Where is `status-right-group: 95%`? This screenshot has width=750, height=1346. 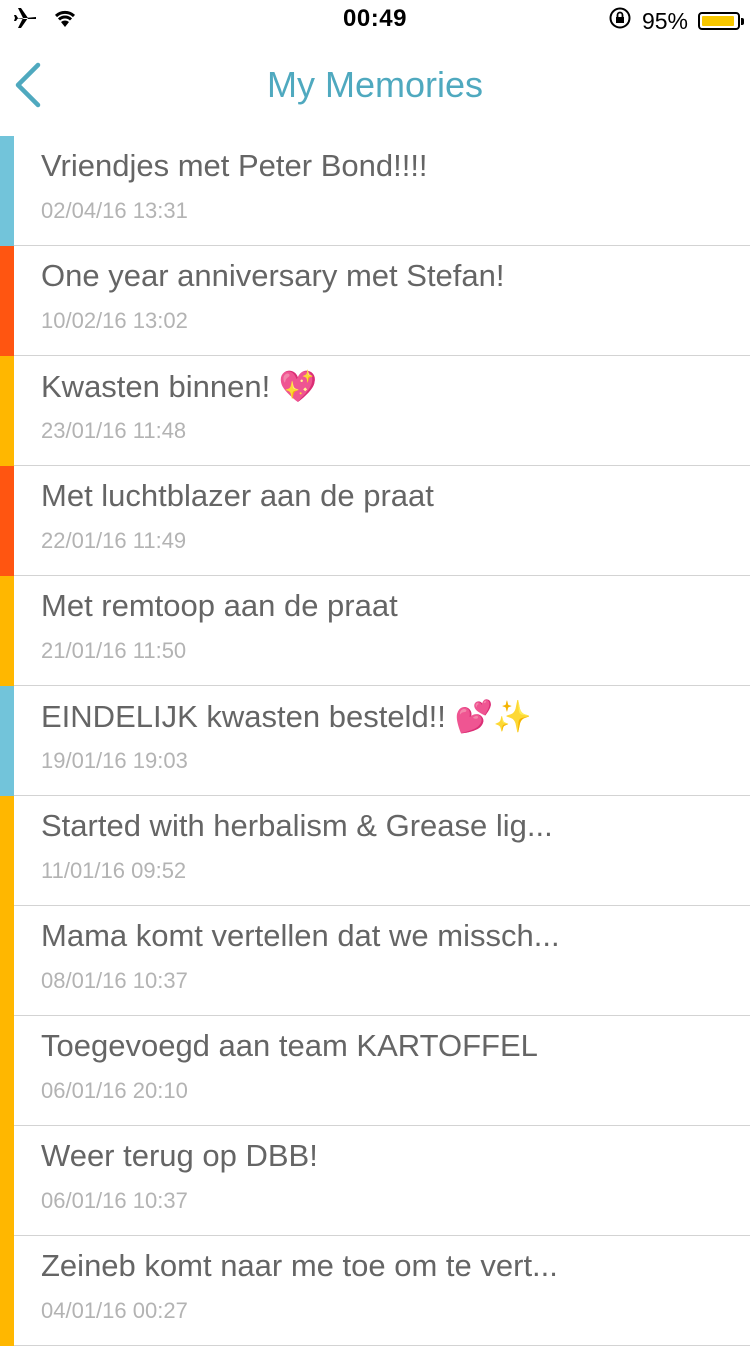
status-right-group: 95% is located at coordinates (676, 21).